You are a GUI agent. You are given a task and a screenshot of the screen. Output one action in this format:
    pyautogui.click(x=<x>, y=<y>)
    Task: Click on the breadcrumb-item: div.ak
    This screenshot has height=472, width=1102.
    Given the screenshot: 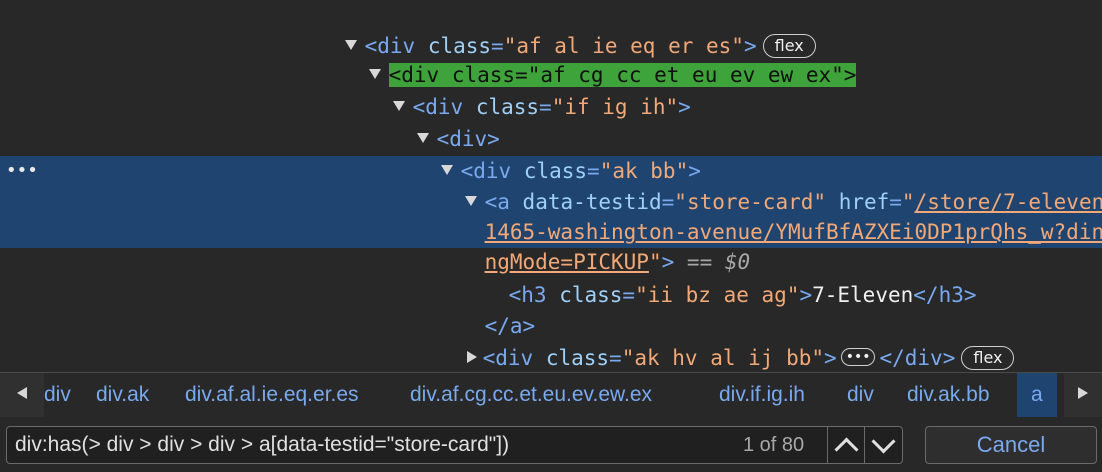 What is the action you would take?
    pyautogui.click(x=122, y=395)
    